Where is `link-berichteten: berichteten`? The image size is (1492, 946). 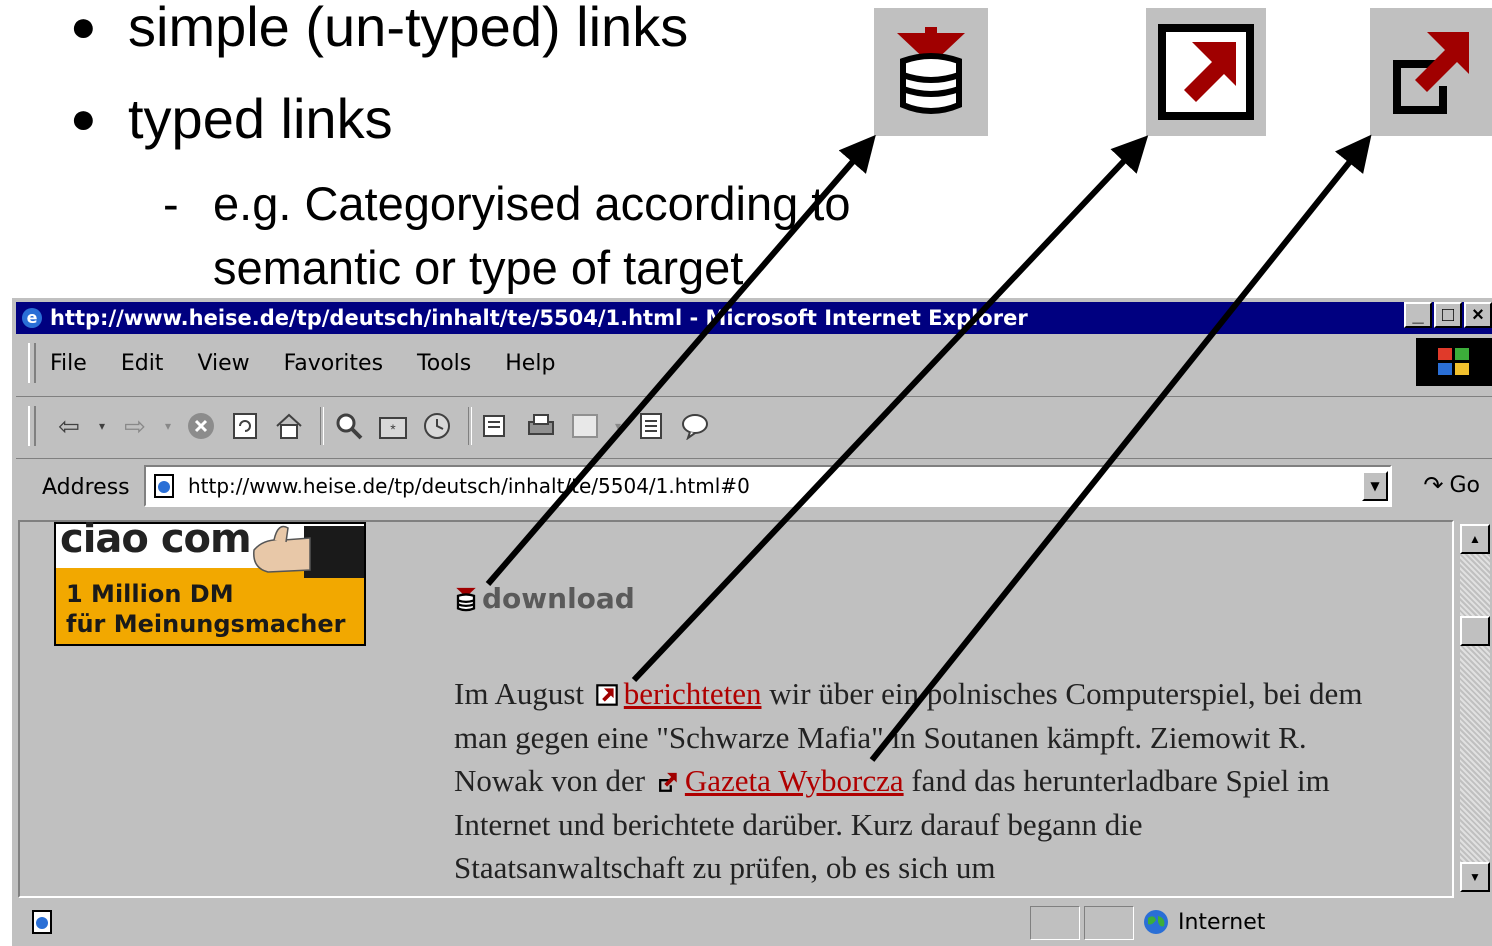
link-berichteten: berichteten is located at coordinates (693, 693).